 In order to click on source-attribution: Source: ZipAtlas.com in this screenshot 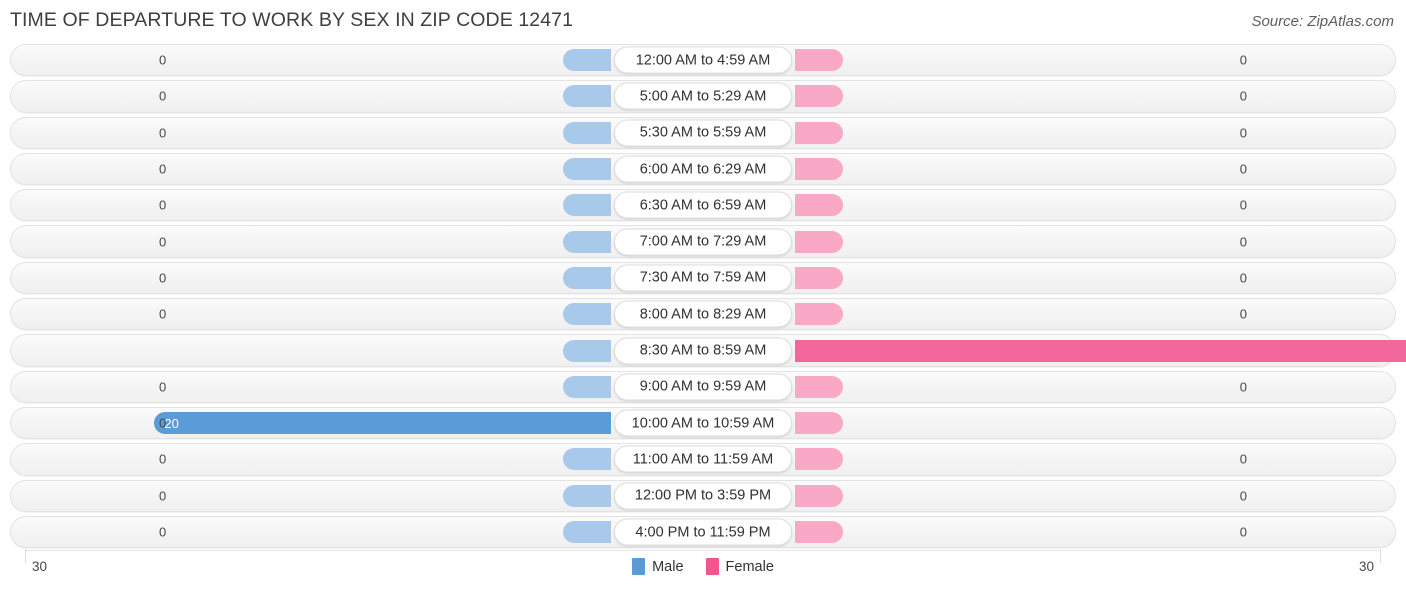, I will do `click(1322, 21)`.